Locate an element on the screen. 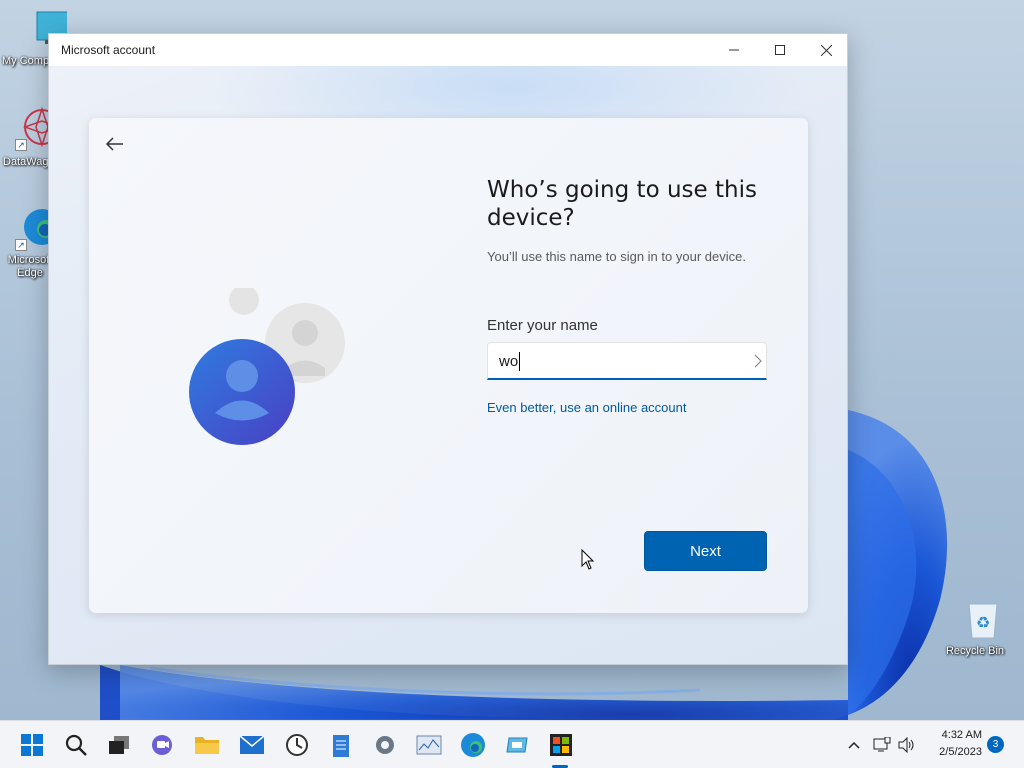  chat-button is located at coordinates (163, 745).